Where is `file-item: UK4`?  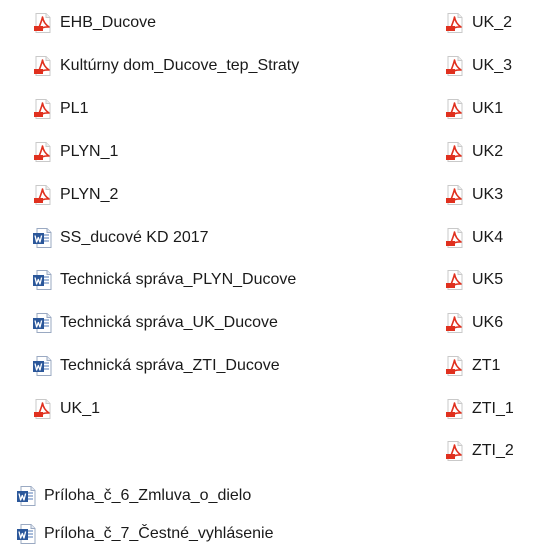 file-item: UK4 is located at coordinates (473, 238).